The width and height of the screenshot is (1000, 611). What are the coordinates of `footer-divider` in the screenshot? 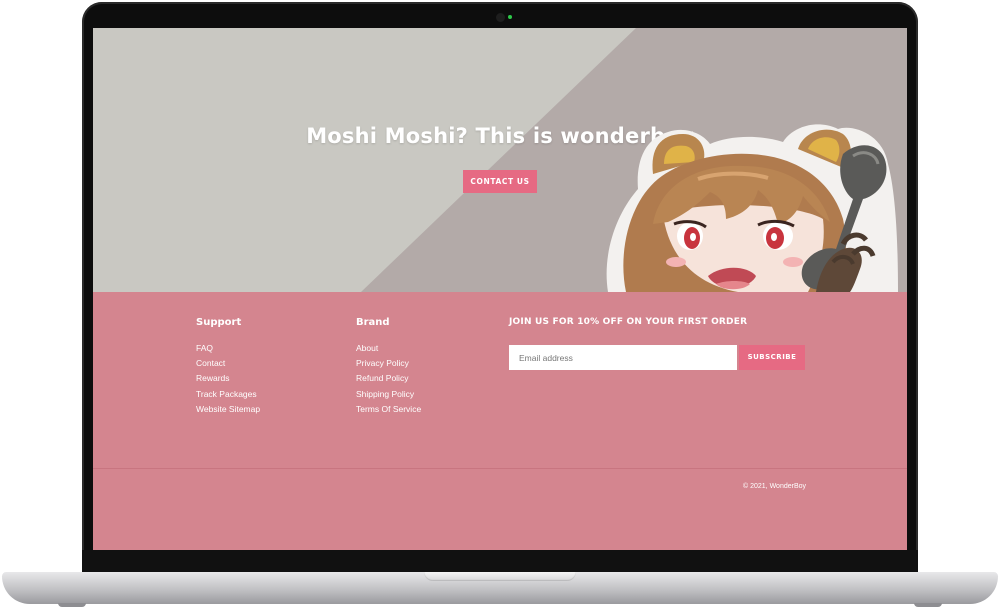 It's located at (500, 468).